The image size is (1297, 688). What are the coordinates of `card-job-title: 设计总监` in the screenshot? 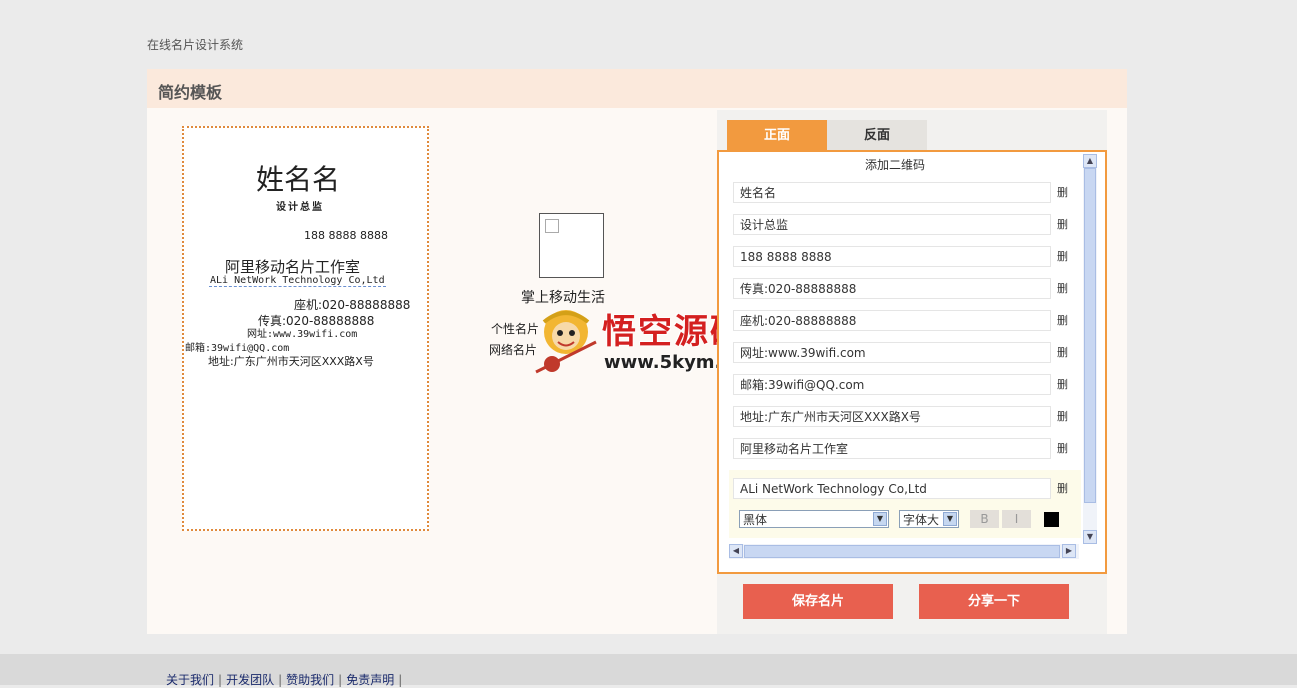 It's located at (300, 205).